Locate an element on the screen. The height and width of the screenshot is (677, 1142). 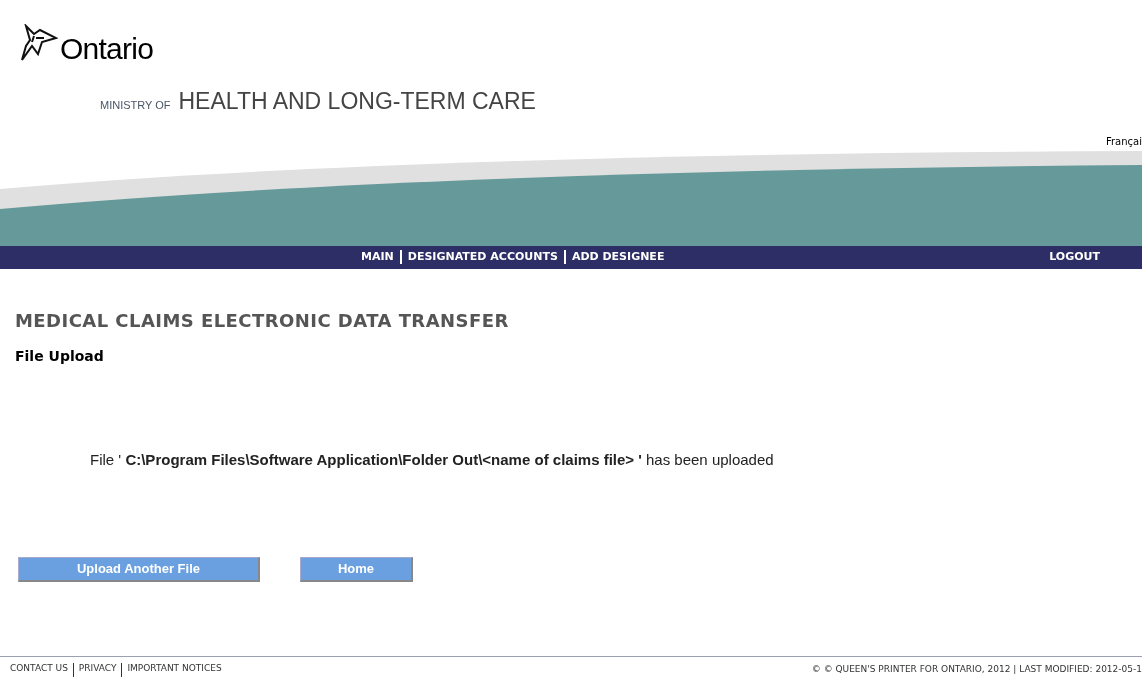
copyright-text: © © QUEEN'S PRINTER FOR ONTARIO, 2012 | LAST MODIFIED: 2012-05-1 is located at coordinates (976, 669).